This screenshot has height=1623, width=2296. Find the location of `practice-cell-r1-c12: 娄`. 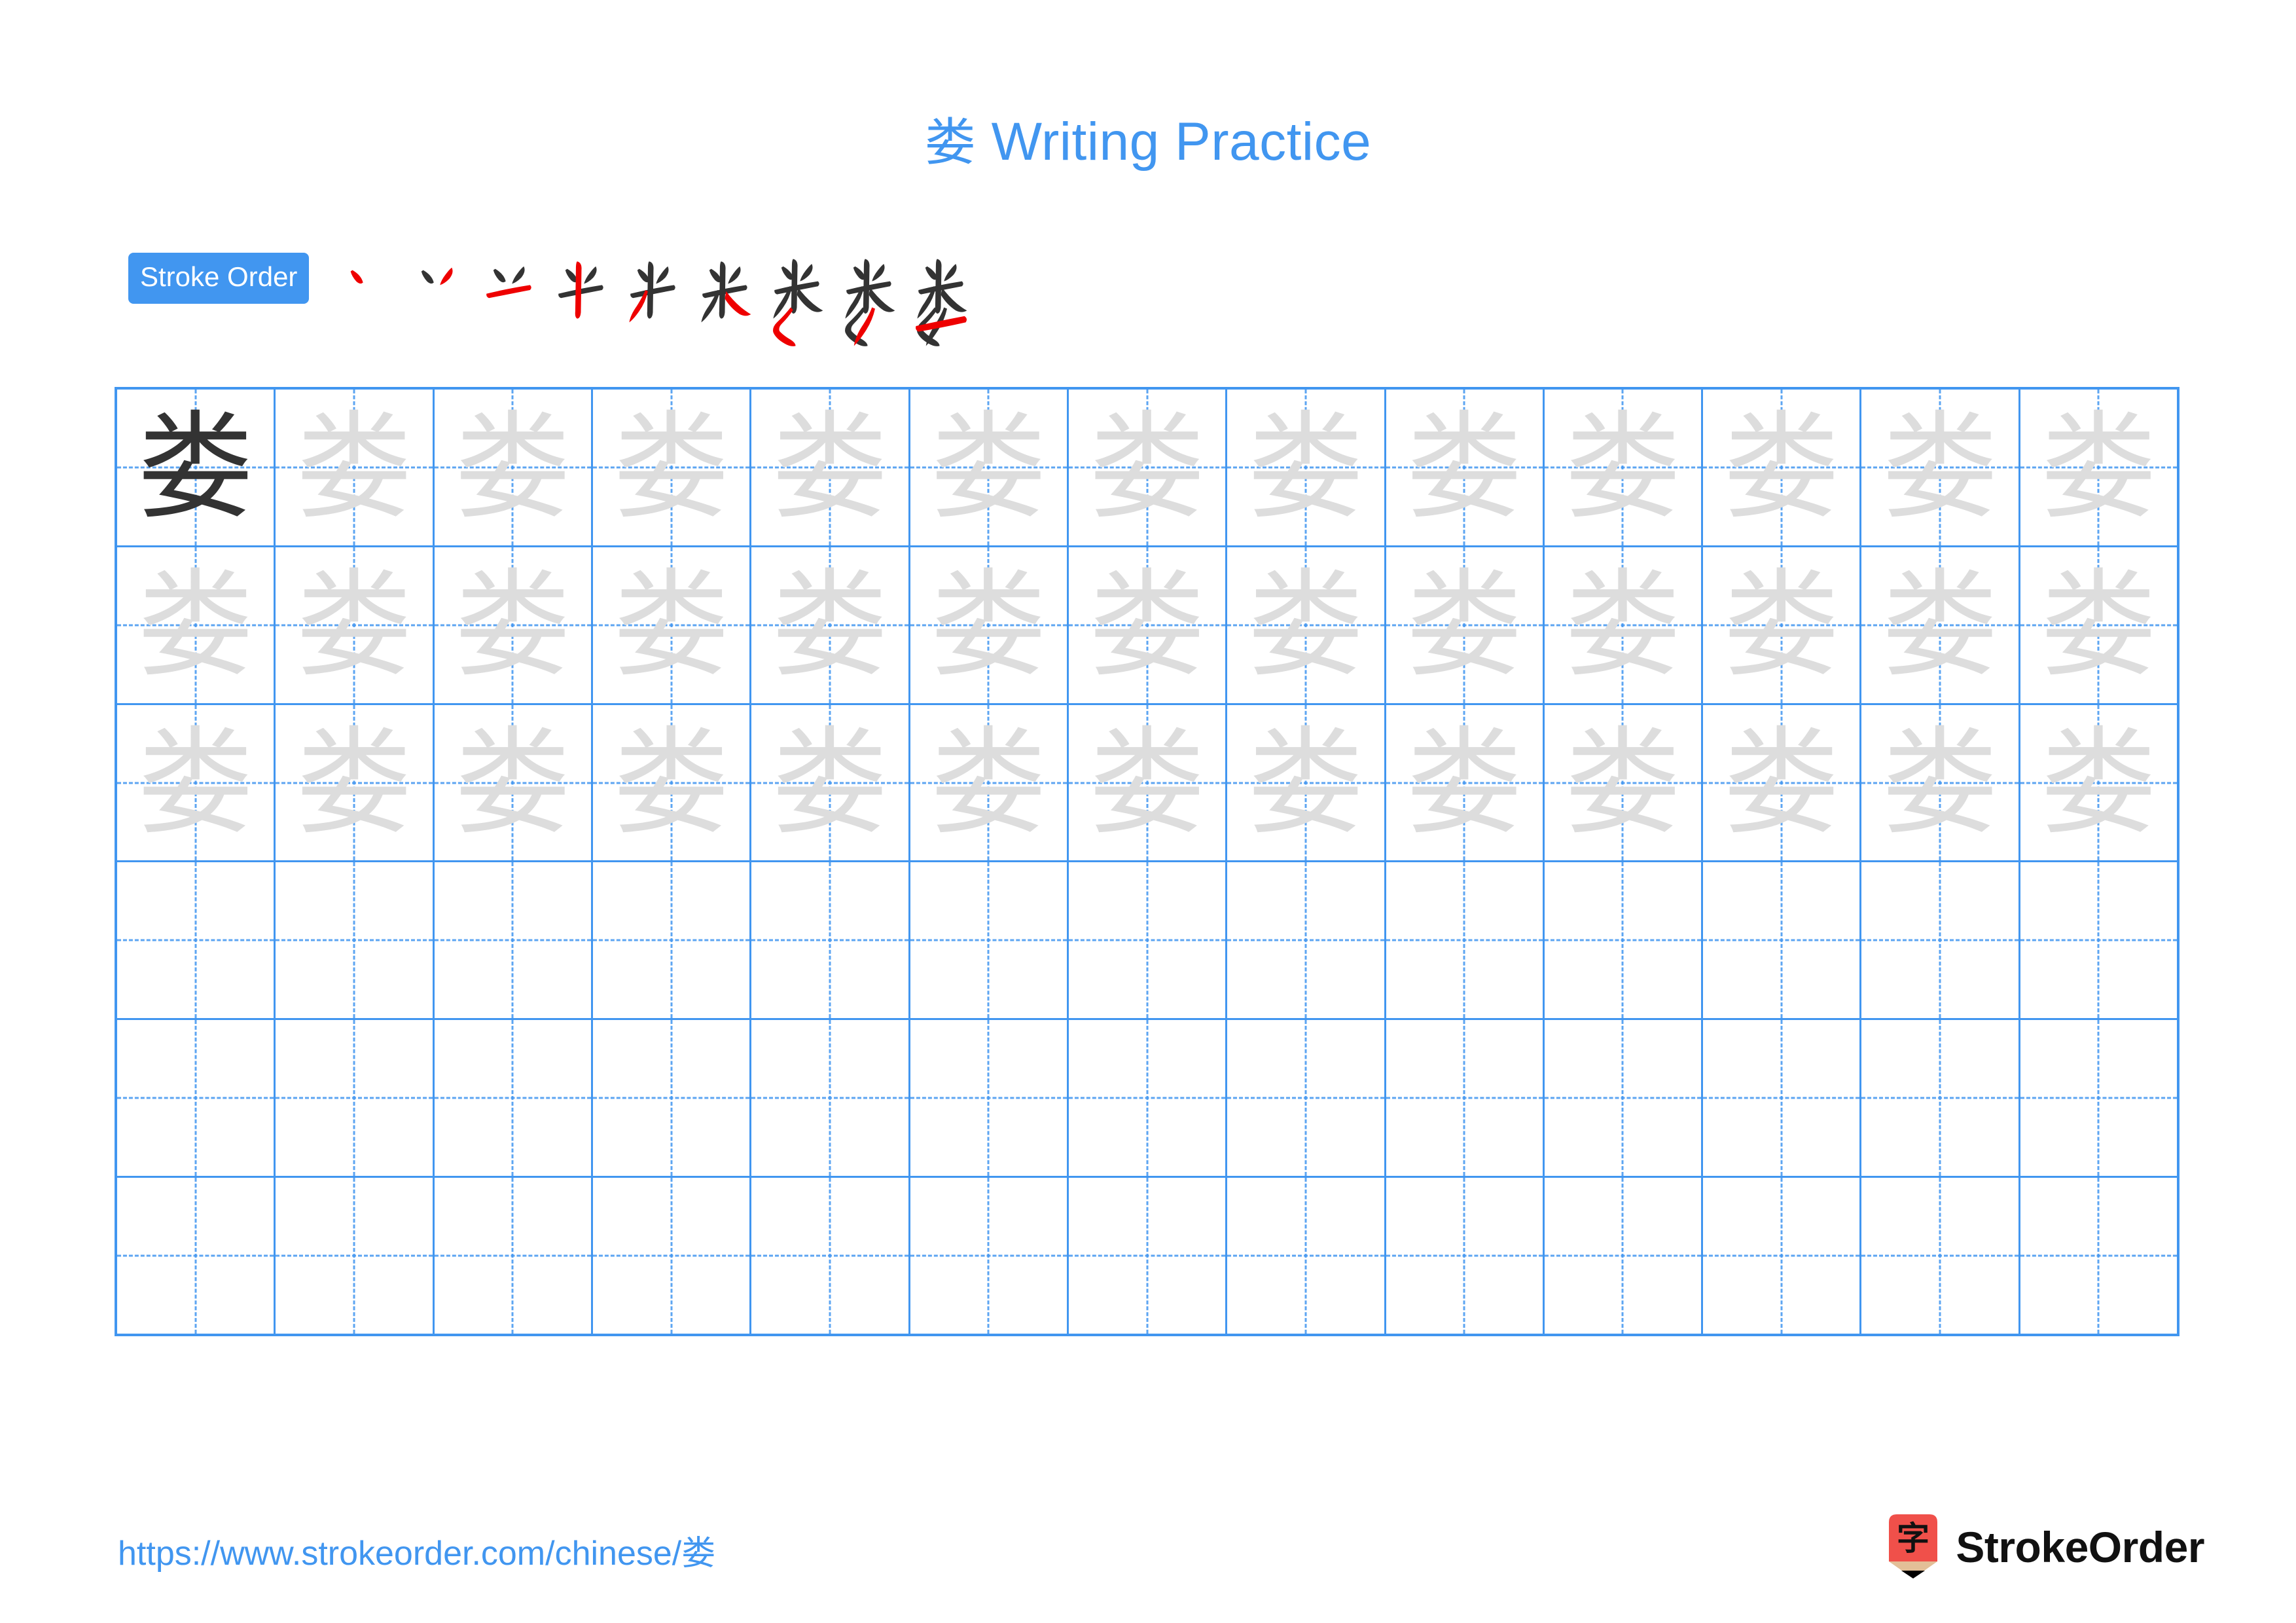

practice-cell-r1-c12: 娄 is located at coordinates (1940, 467).